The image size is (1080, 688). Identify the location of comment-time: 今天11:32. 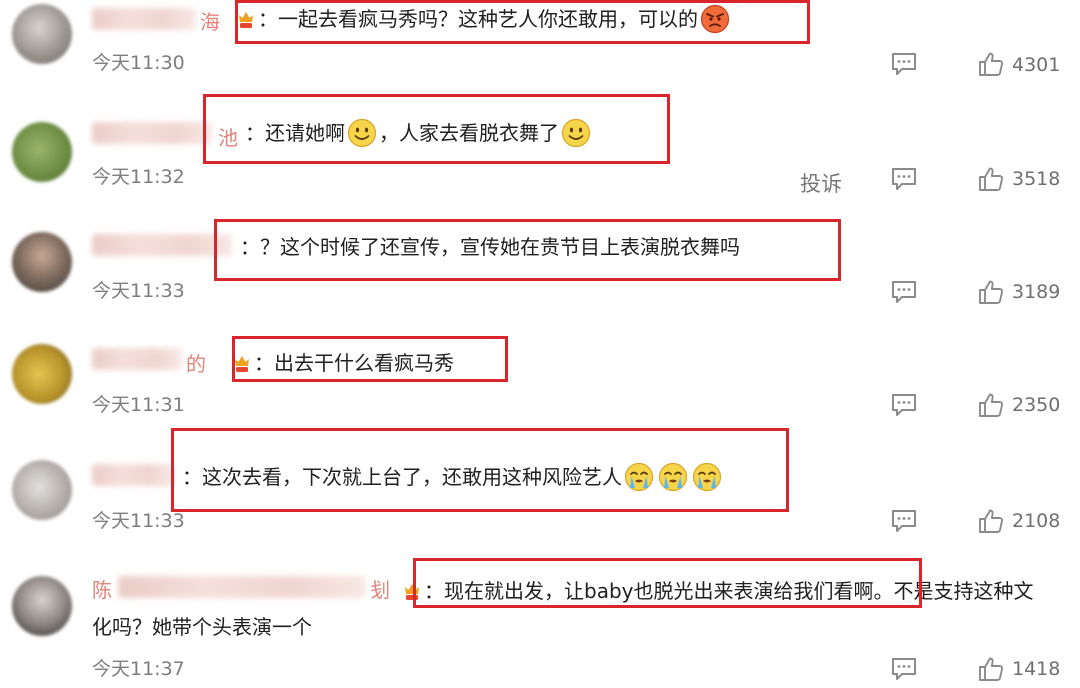
(138, 177).